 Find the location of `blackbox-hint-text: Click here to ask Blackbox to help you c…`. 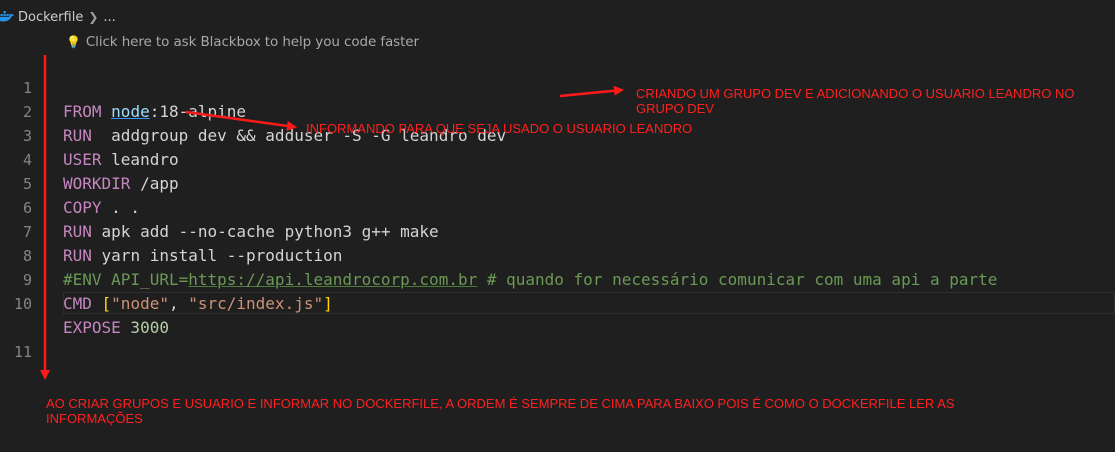

blackbox-hint-text: Click here to ask Blackbox to help you c… is located at coordinates (252, 42).